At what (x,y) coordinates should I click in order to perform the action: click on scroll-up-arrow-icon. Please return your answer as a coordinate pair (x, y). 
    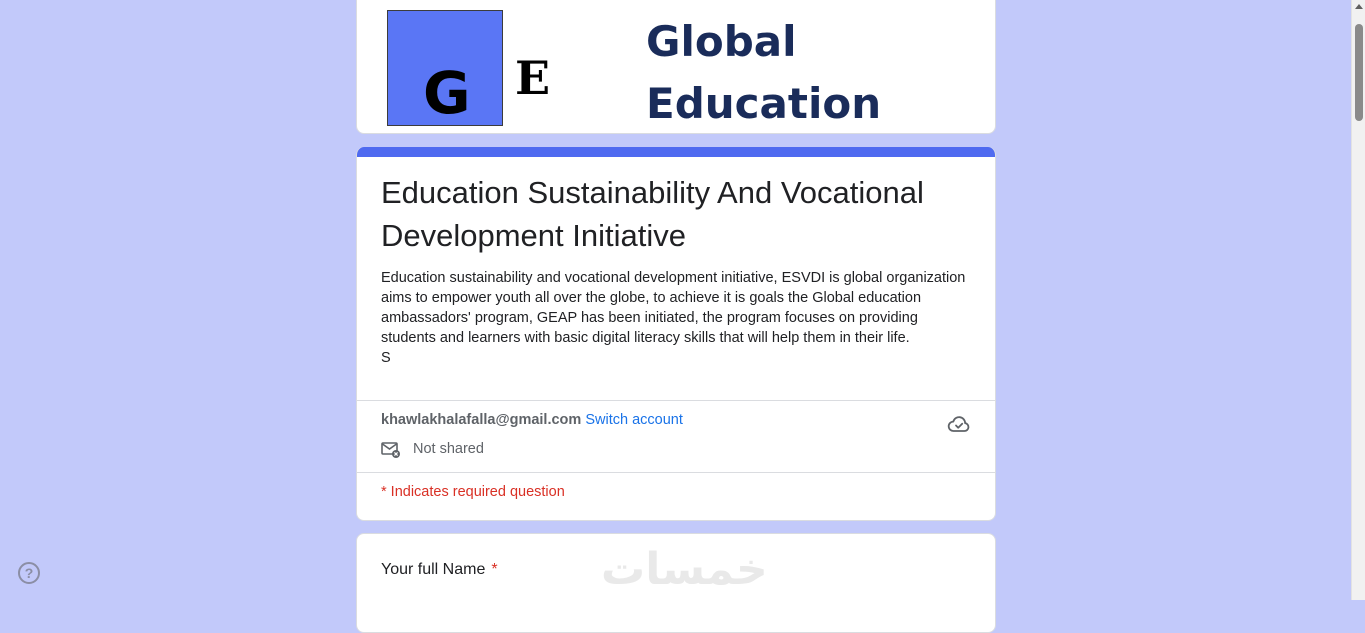
    Looking at the image, I should click on (1359, 6).